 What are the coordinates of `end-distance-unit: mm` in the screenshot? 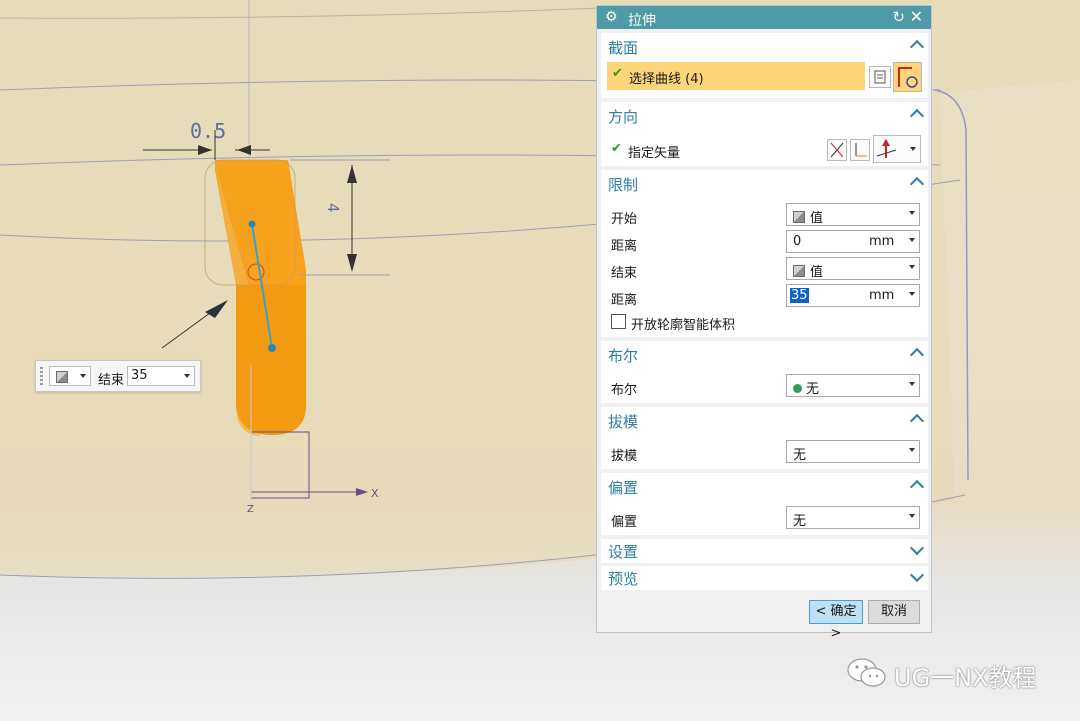 It's located at (882, 295).